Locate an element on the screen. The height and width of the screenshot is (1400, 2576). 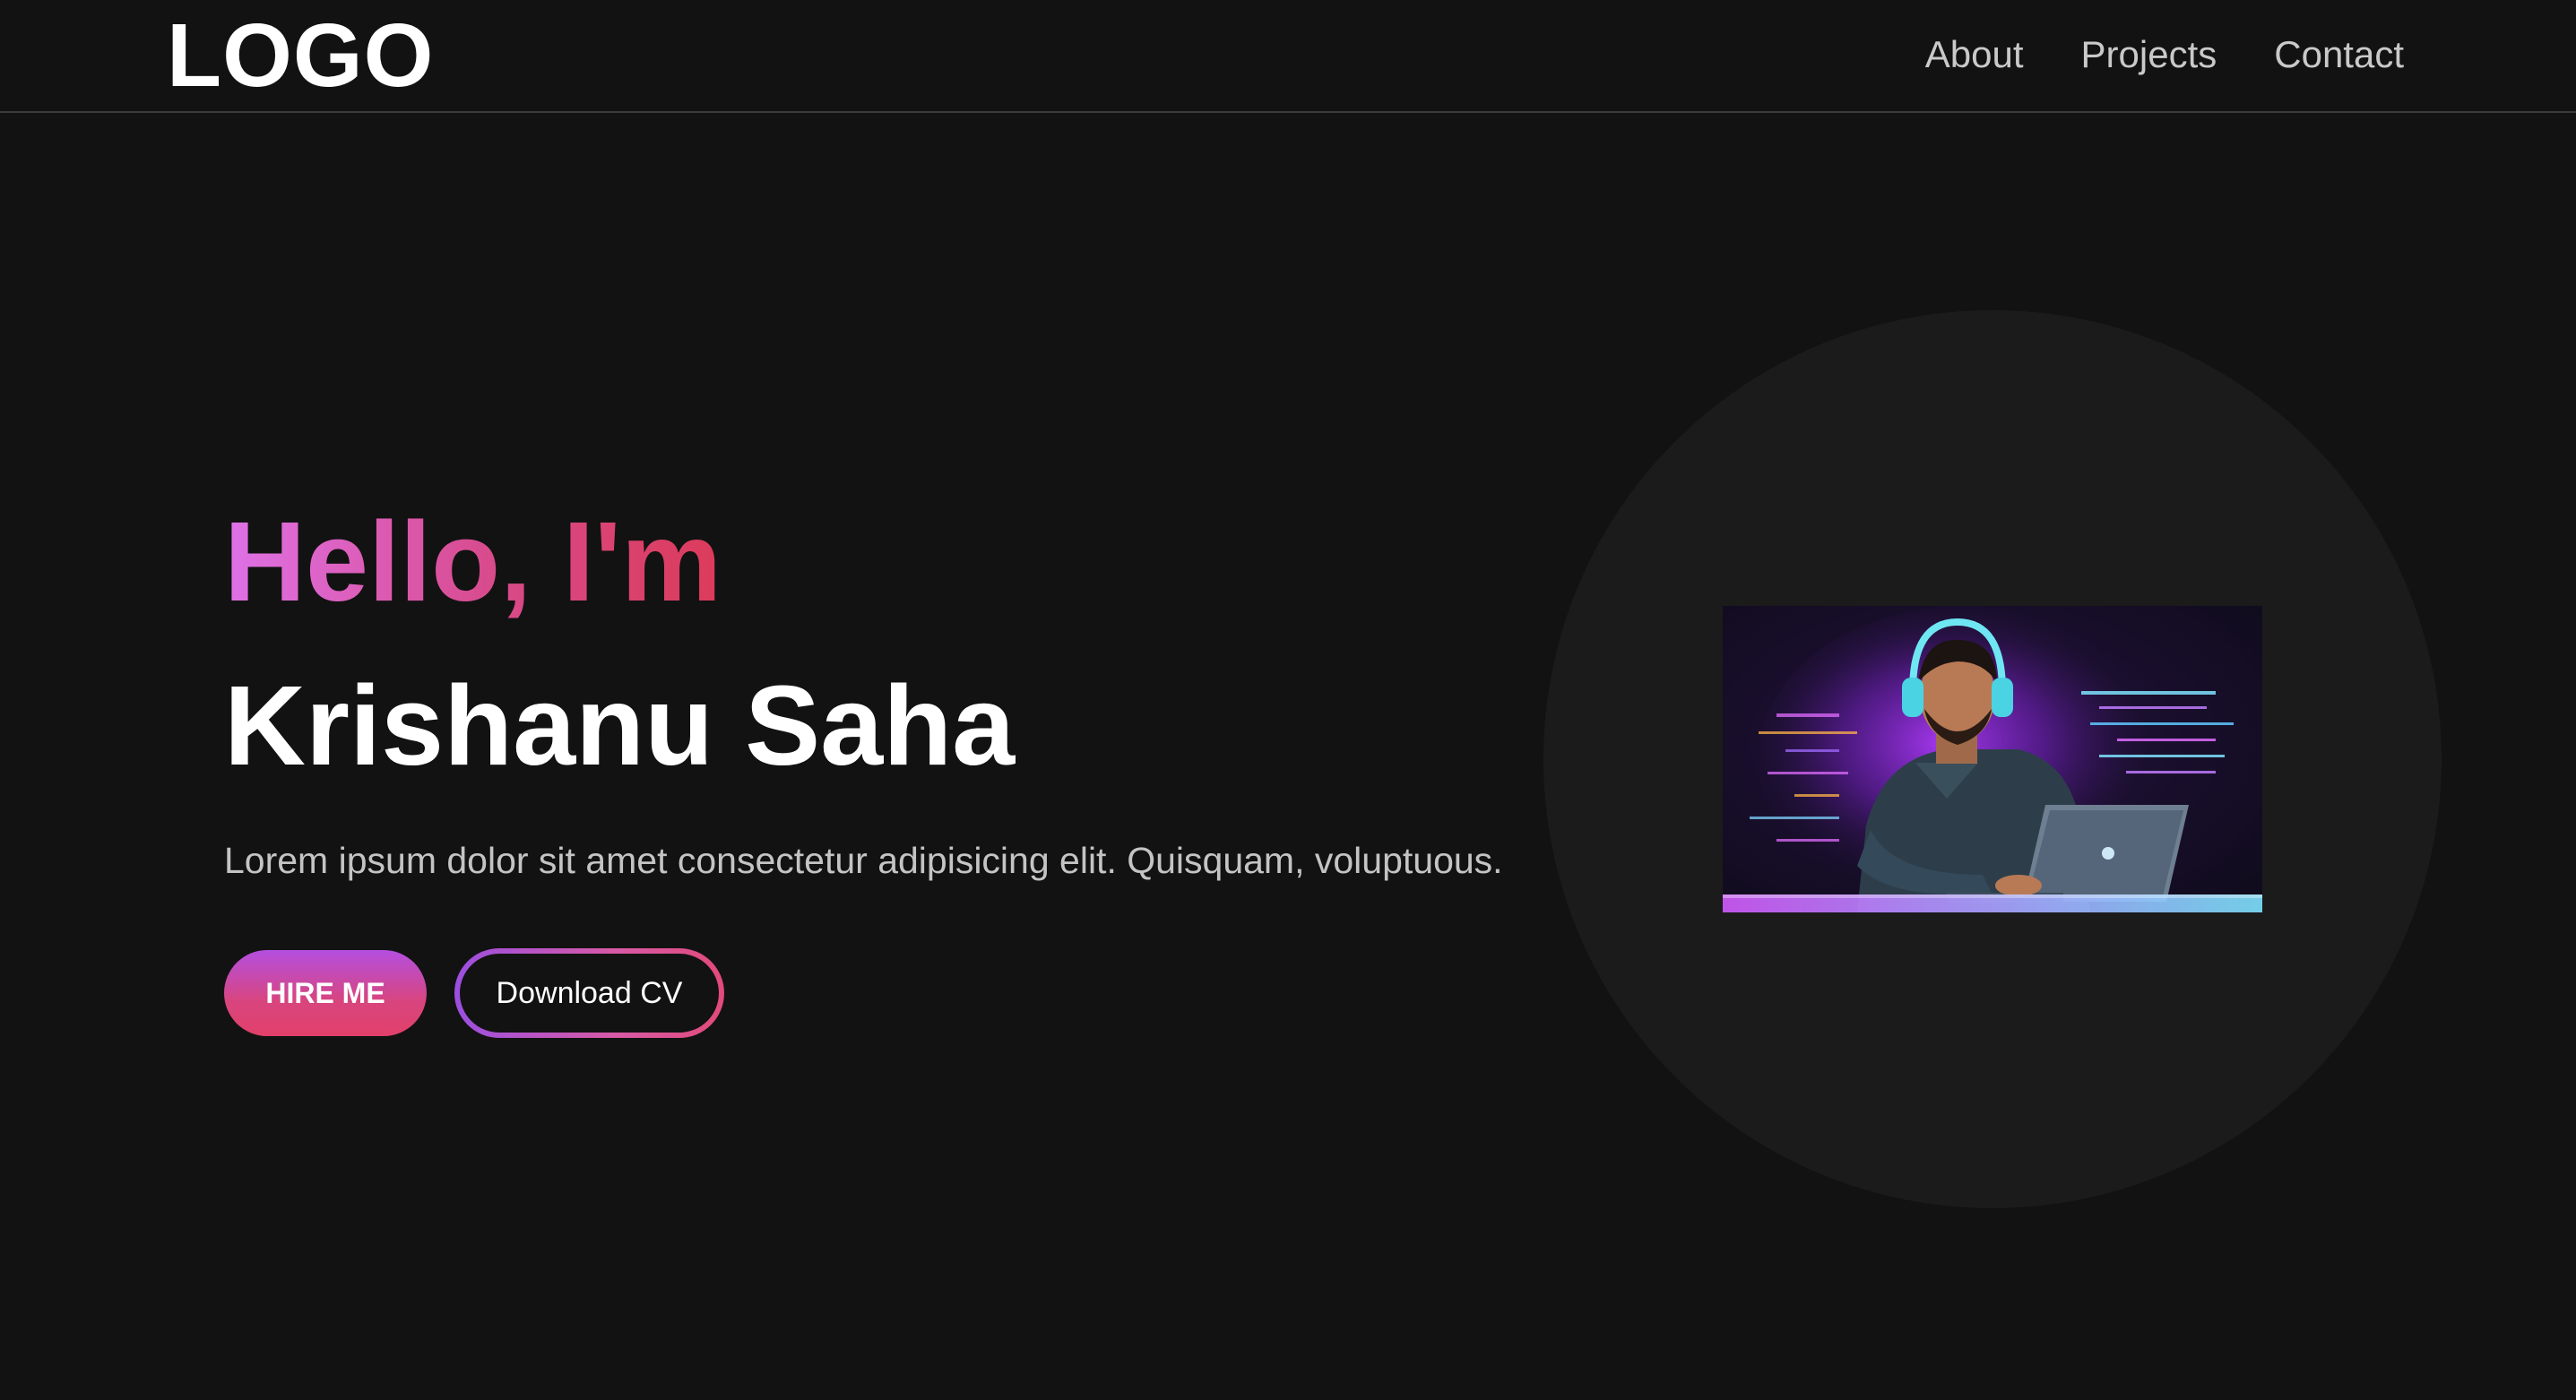
hire-me-button: HIRE ME is located at coordinates (325, 993).